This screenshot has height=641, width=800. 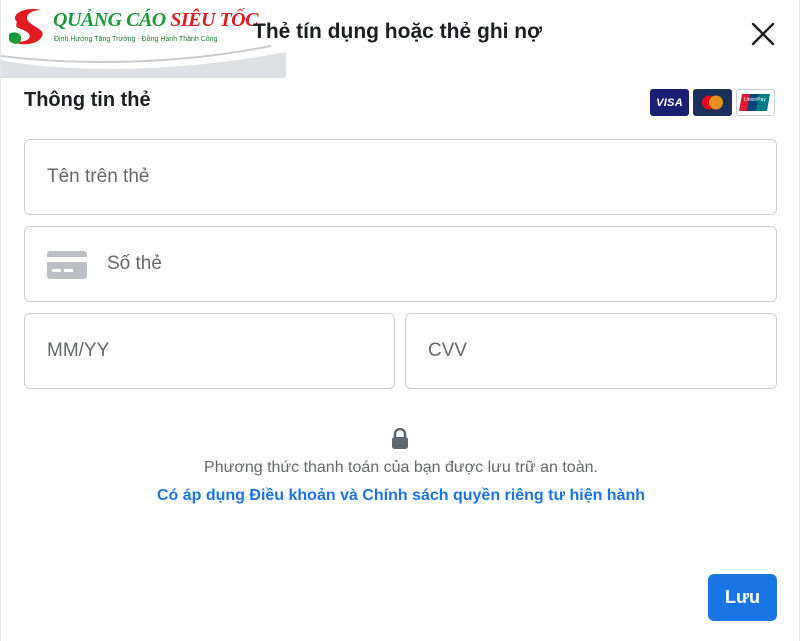 I want to click on card-brand-logos: VISA UnionPay, so click(x=712, y=103).